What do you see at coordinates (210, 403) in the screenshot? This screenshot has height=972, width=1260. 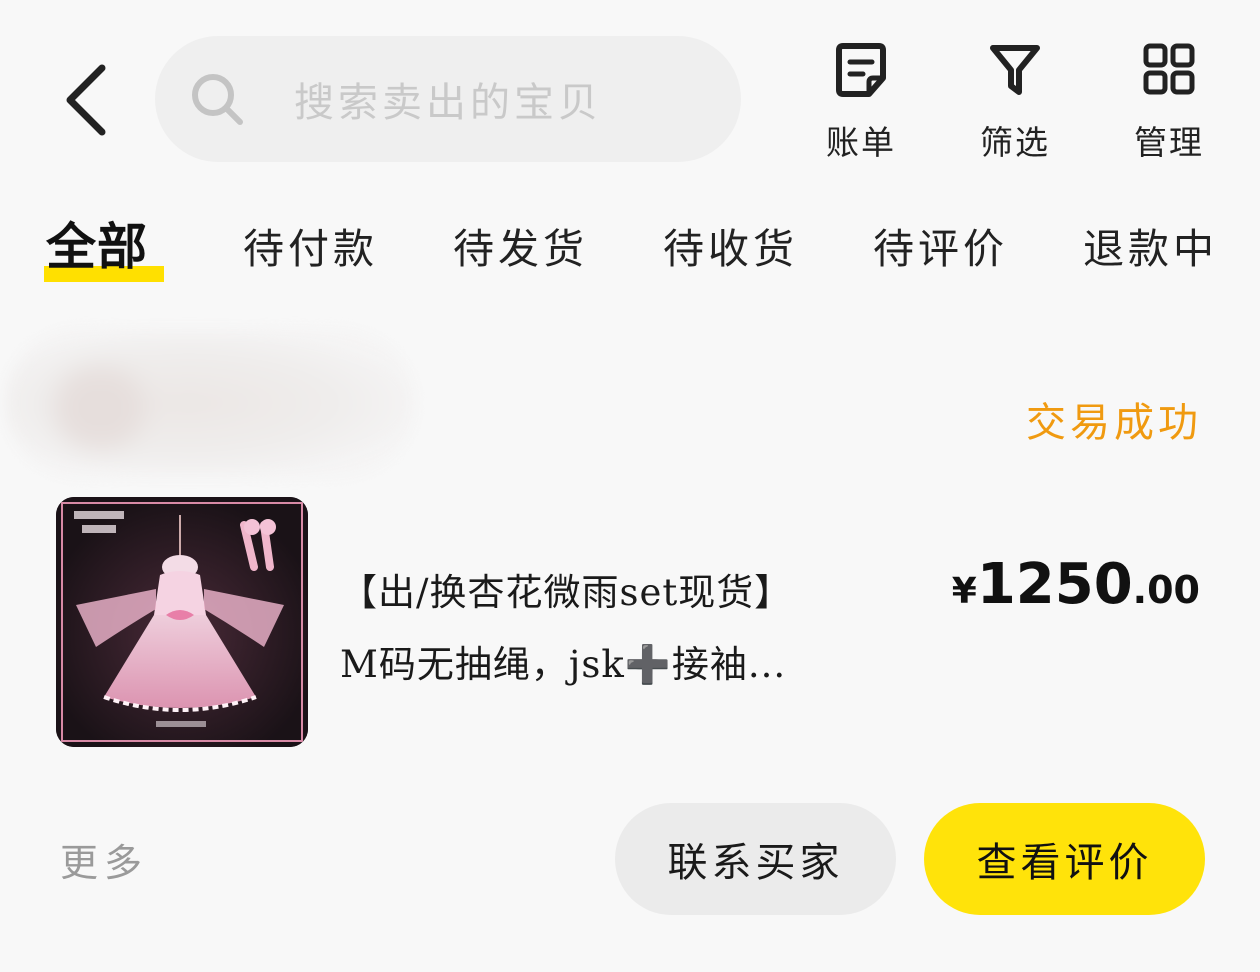 I see `buyer-info-blurred` at bounding box center [210, 403].